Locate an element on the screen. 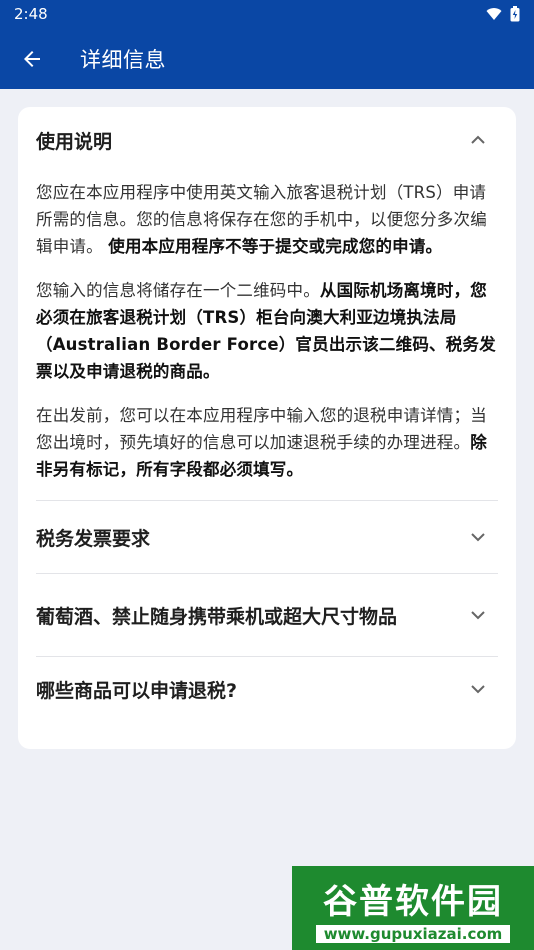 This screenshot has width=534, height=950. section-wine-items-header: 葡萄酒、禁止随身携带乘机或超大尺寸物品 is located at coordinates (267, 615).